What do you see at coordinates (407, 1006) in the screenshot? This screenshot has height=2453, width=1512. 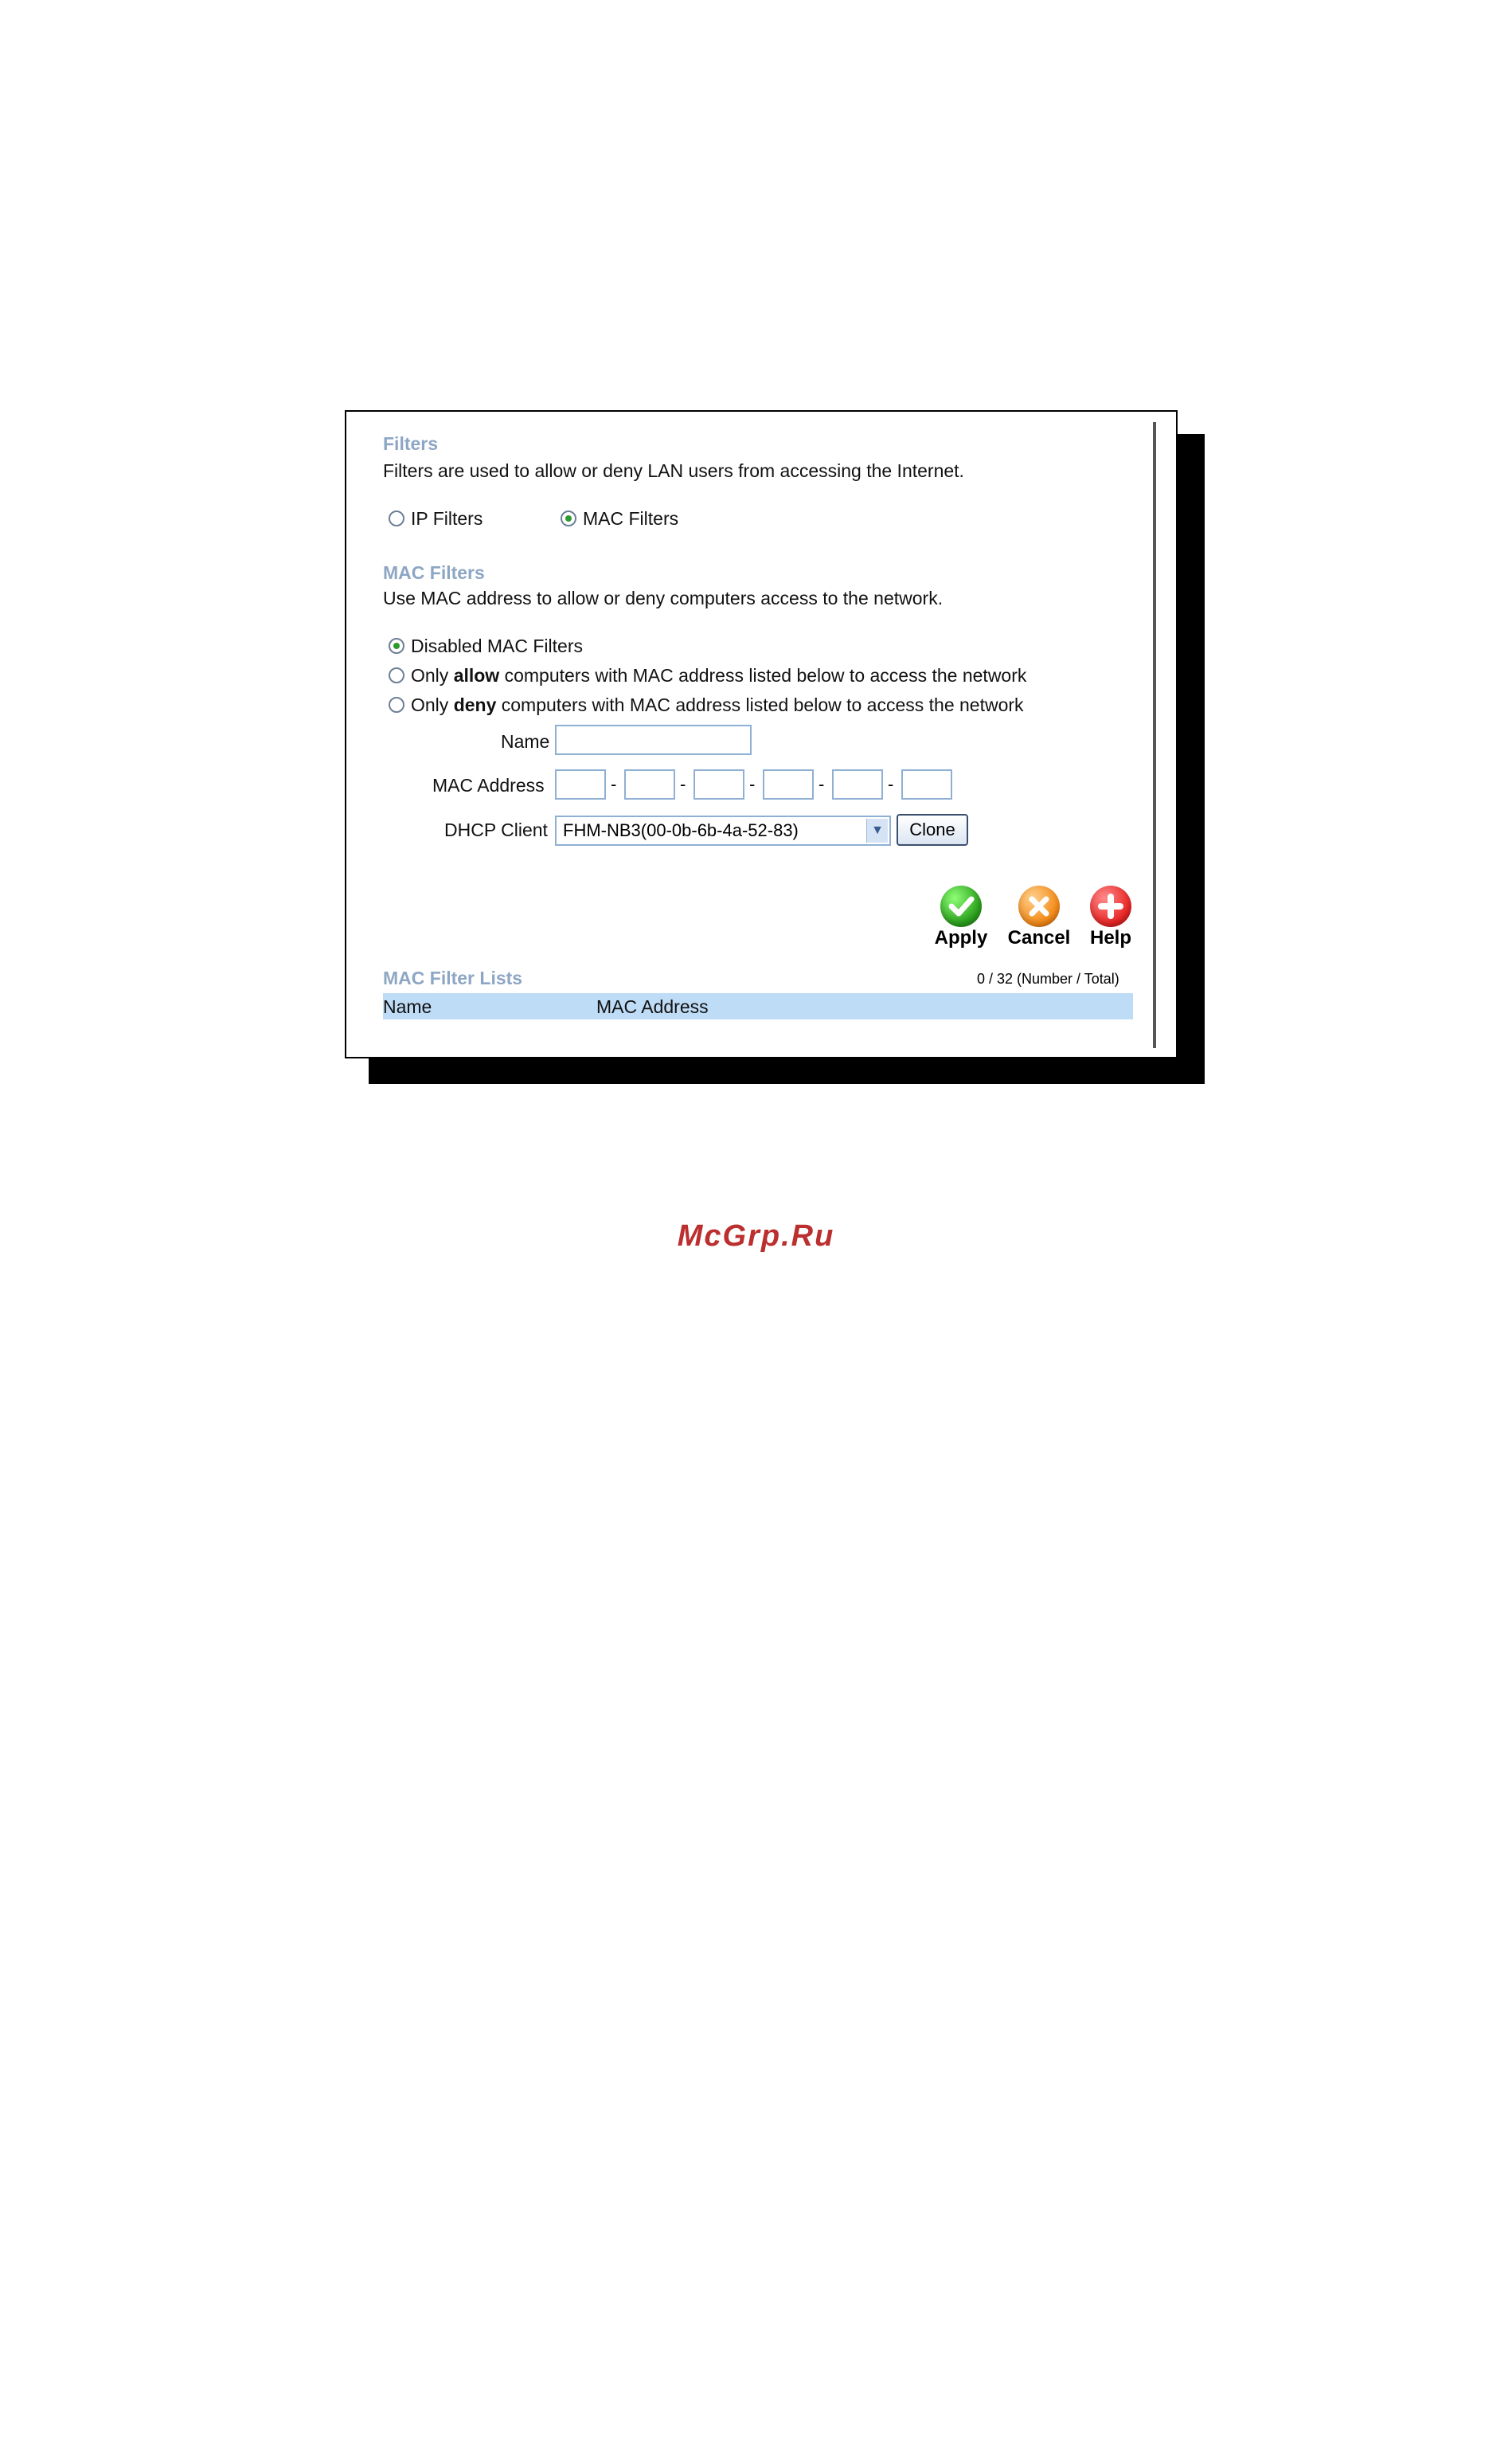 I see `column-name: Name` at bounding box center [407, 1006].